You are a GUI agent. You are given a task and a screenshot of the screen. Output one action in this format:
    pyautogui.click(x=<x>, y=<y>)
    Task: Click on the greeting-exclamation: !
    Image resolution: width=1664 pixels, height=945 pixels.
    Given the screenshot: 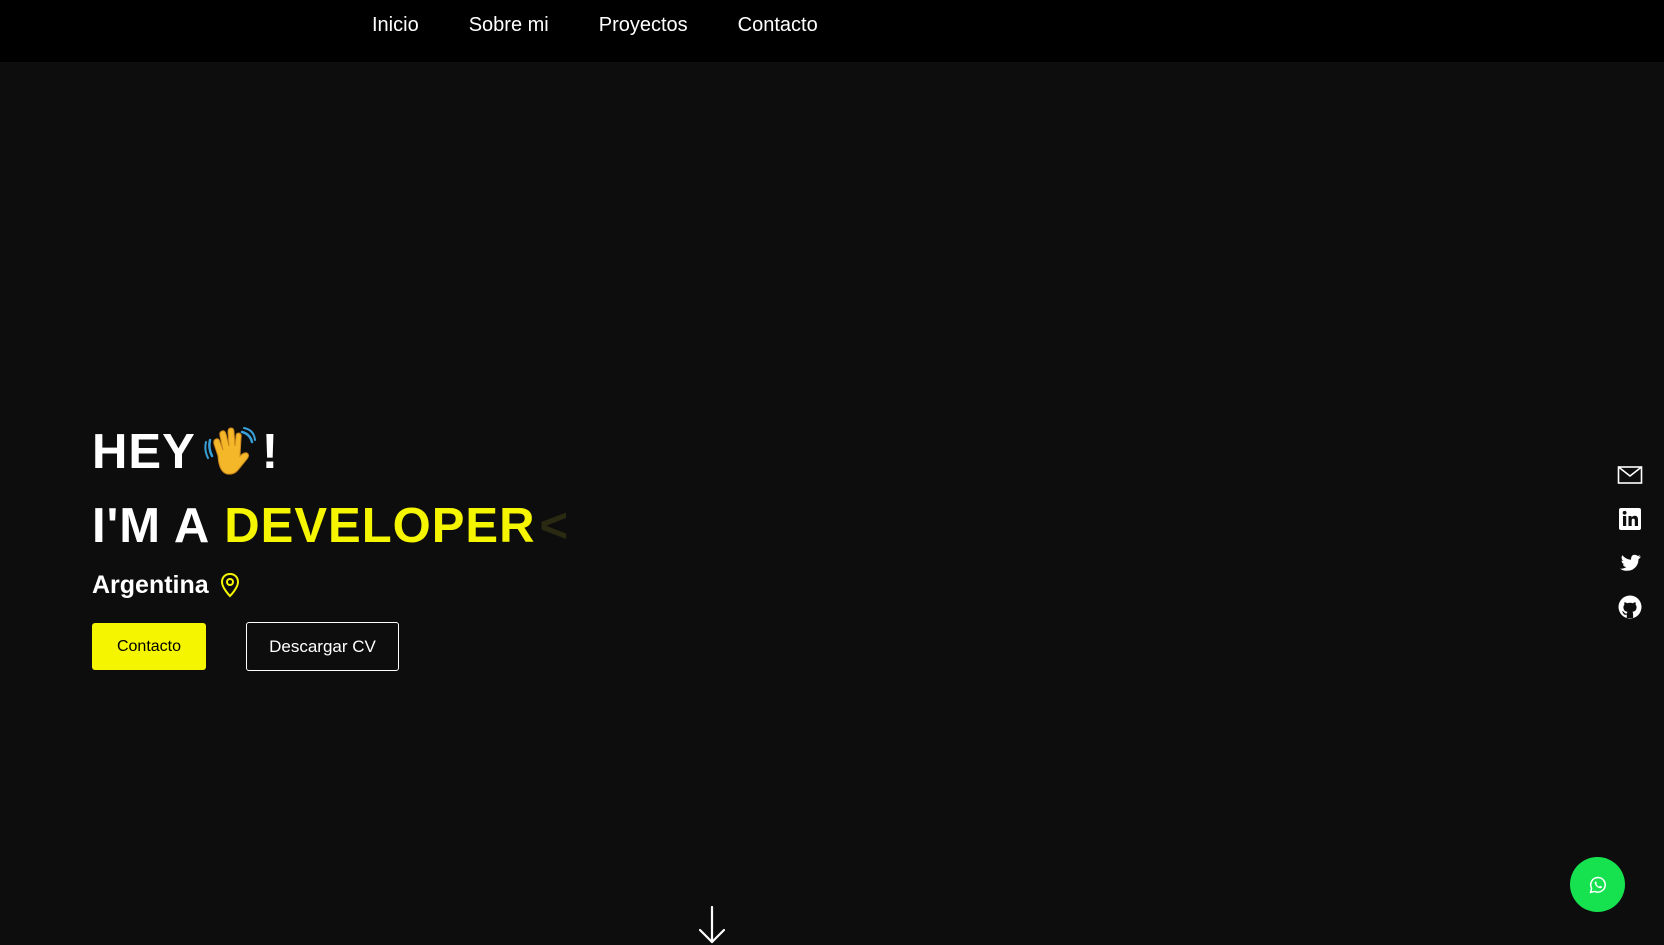 What is the action you would take?
    pyautogui.click(x=270, y=452)
    